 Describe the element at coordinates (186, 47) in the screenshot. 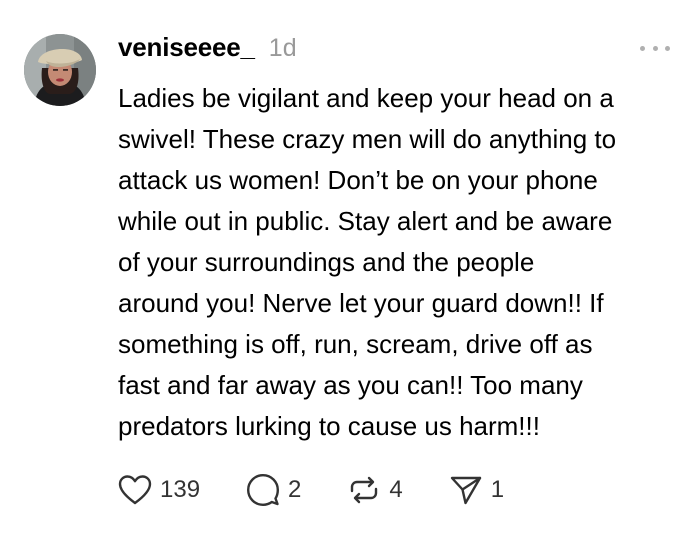

I see `username: veniseeee_` at that location.